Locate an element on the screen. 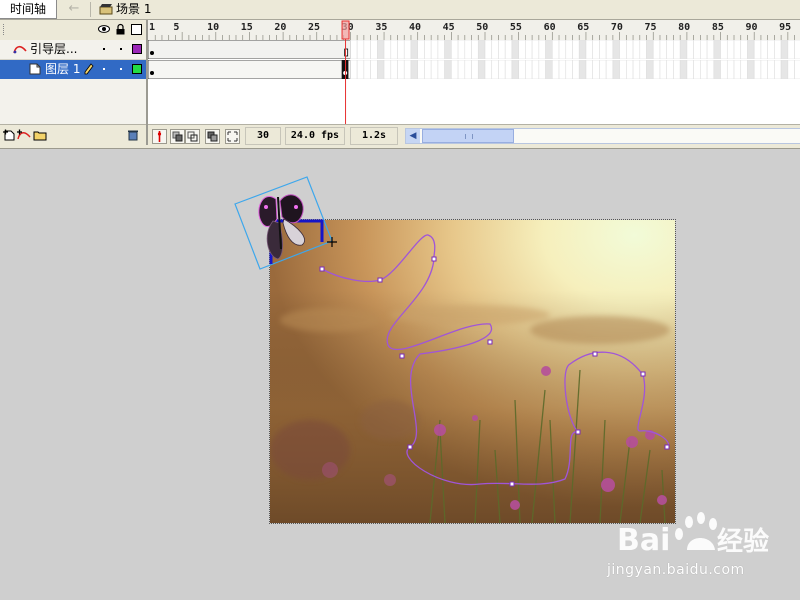  frame-track-layer1 is located at coordinates (474, 69).